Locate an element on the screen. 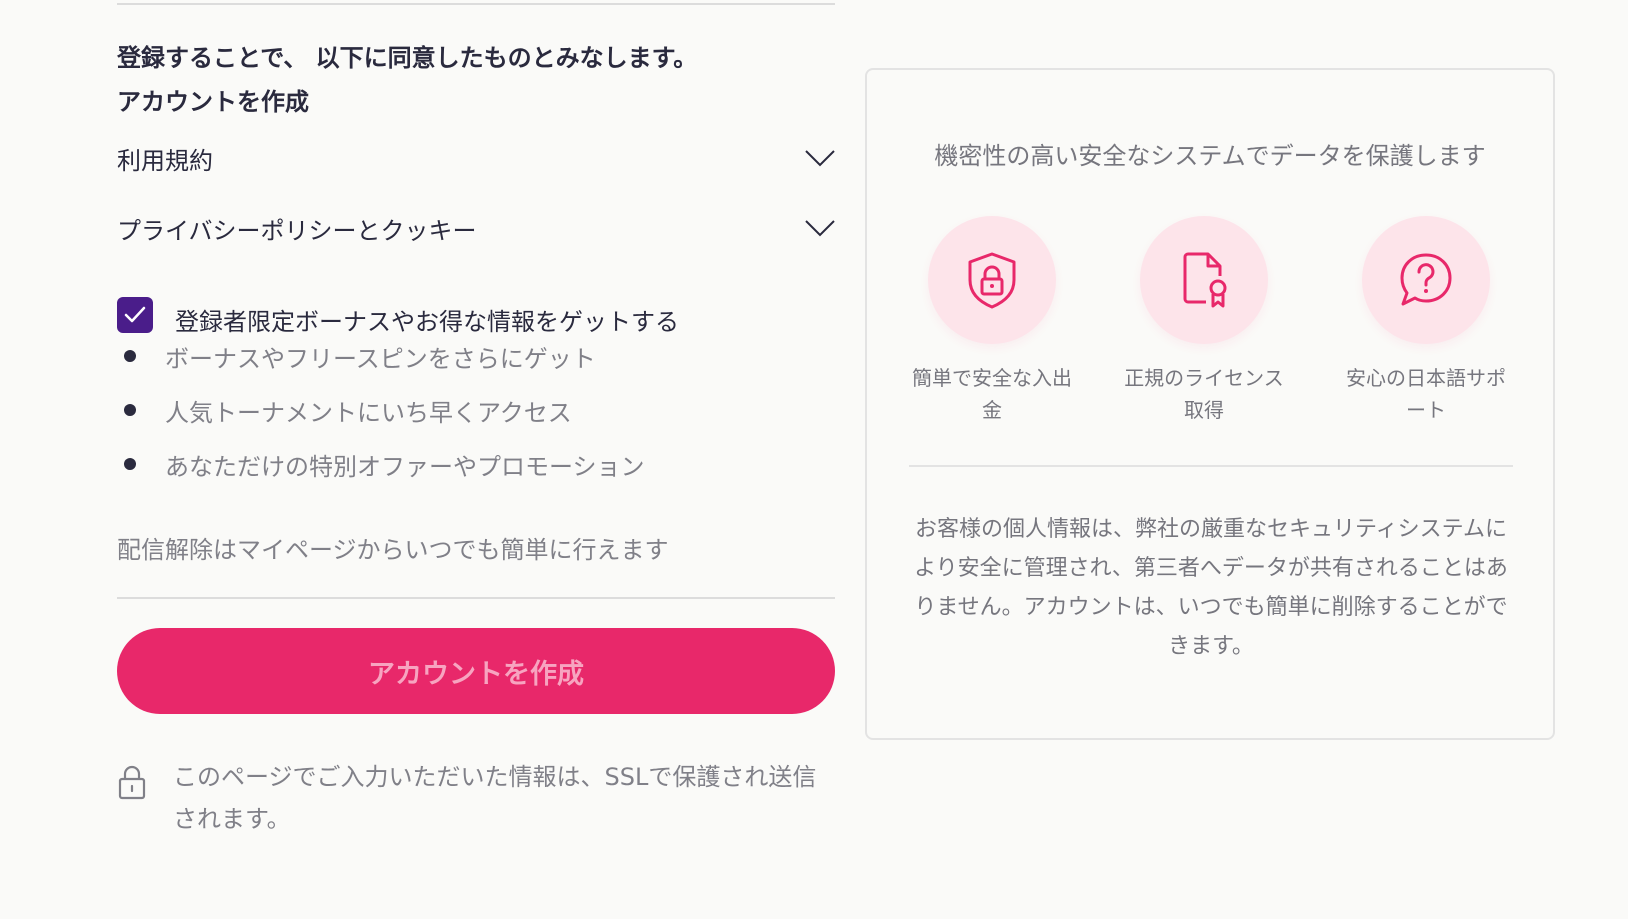 The width and height of the screenshot is (1628, 919). shield-lock-icon is located at coordinates (992, 280).